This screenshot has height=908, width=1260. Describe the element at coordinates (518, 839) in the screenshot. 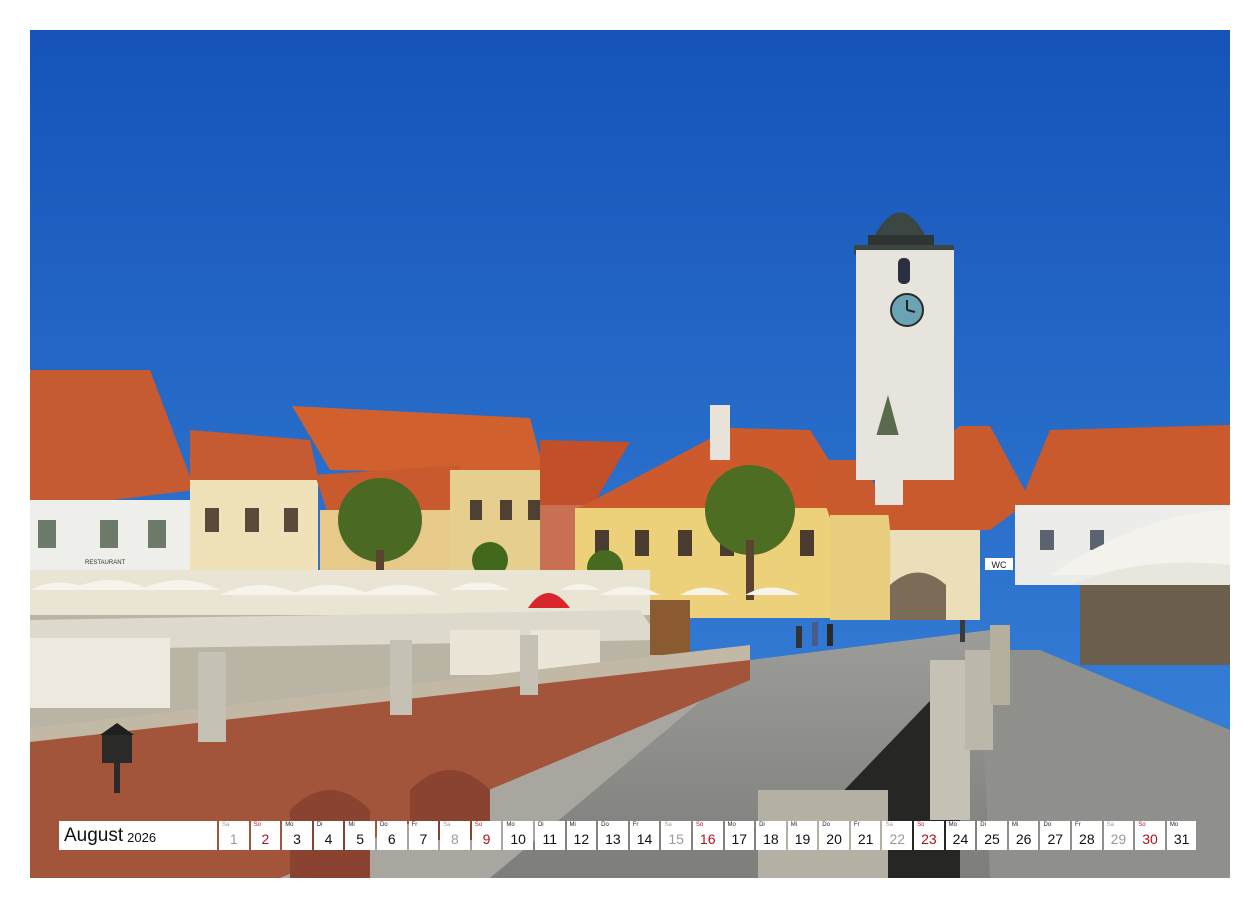

I see `day-number: 10` at that location.